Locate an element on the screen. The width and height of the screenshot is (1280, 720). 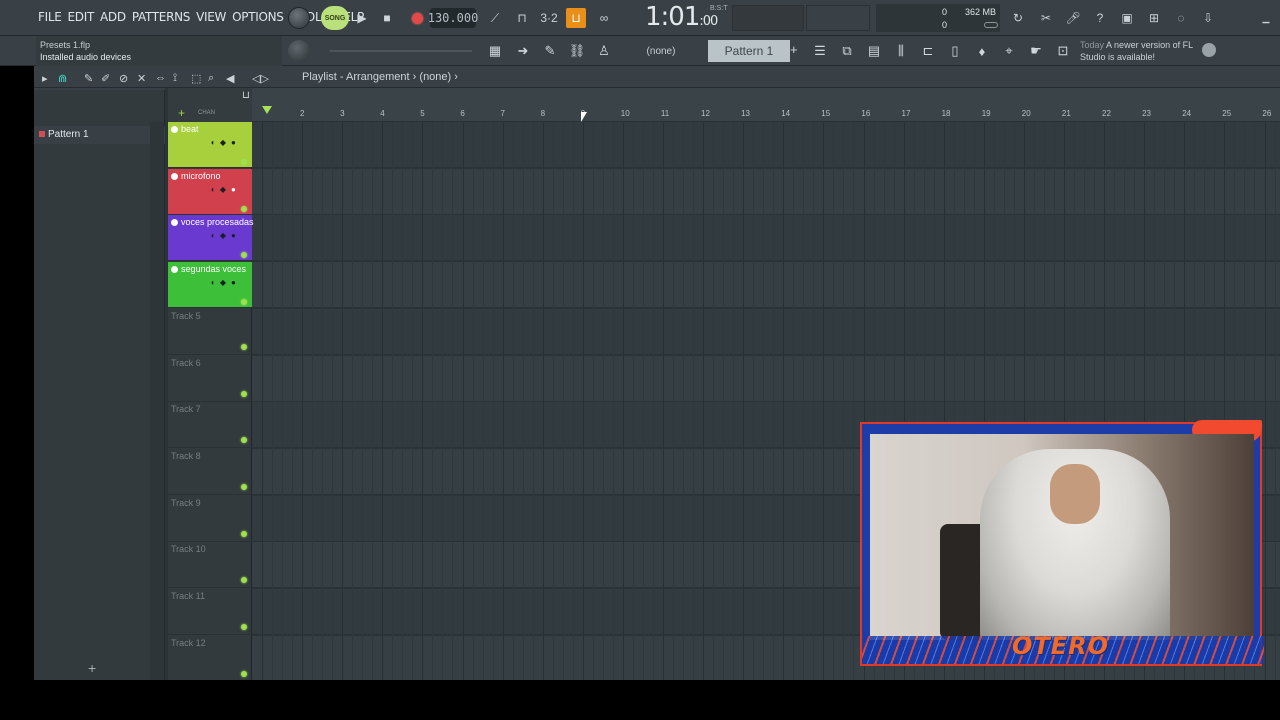
browser-button: ⊏ is located at coordinates (928, 51).